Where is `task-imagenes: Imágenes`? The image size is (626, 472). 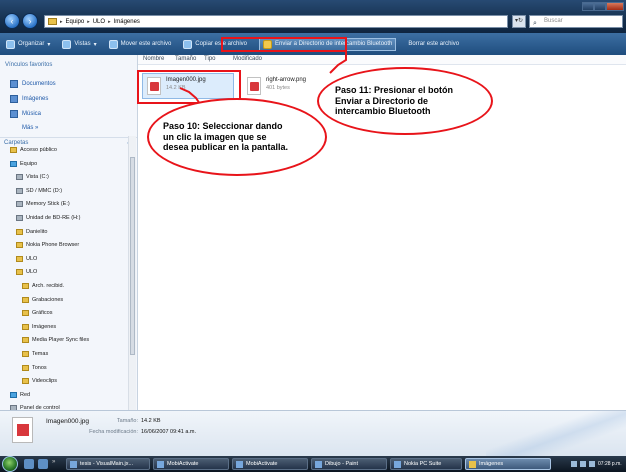 task-imagenes: Imágenes is located at coordinates (508, 464).